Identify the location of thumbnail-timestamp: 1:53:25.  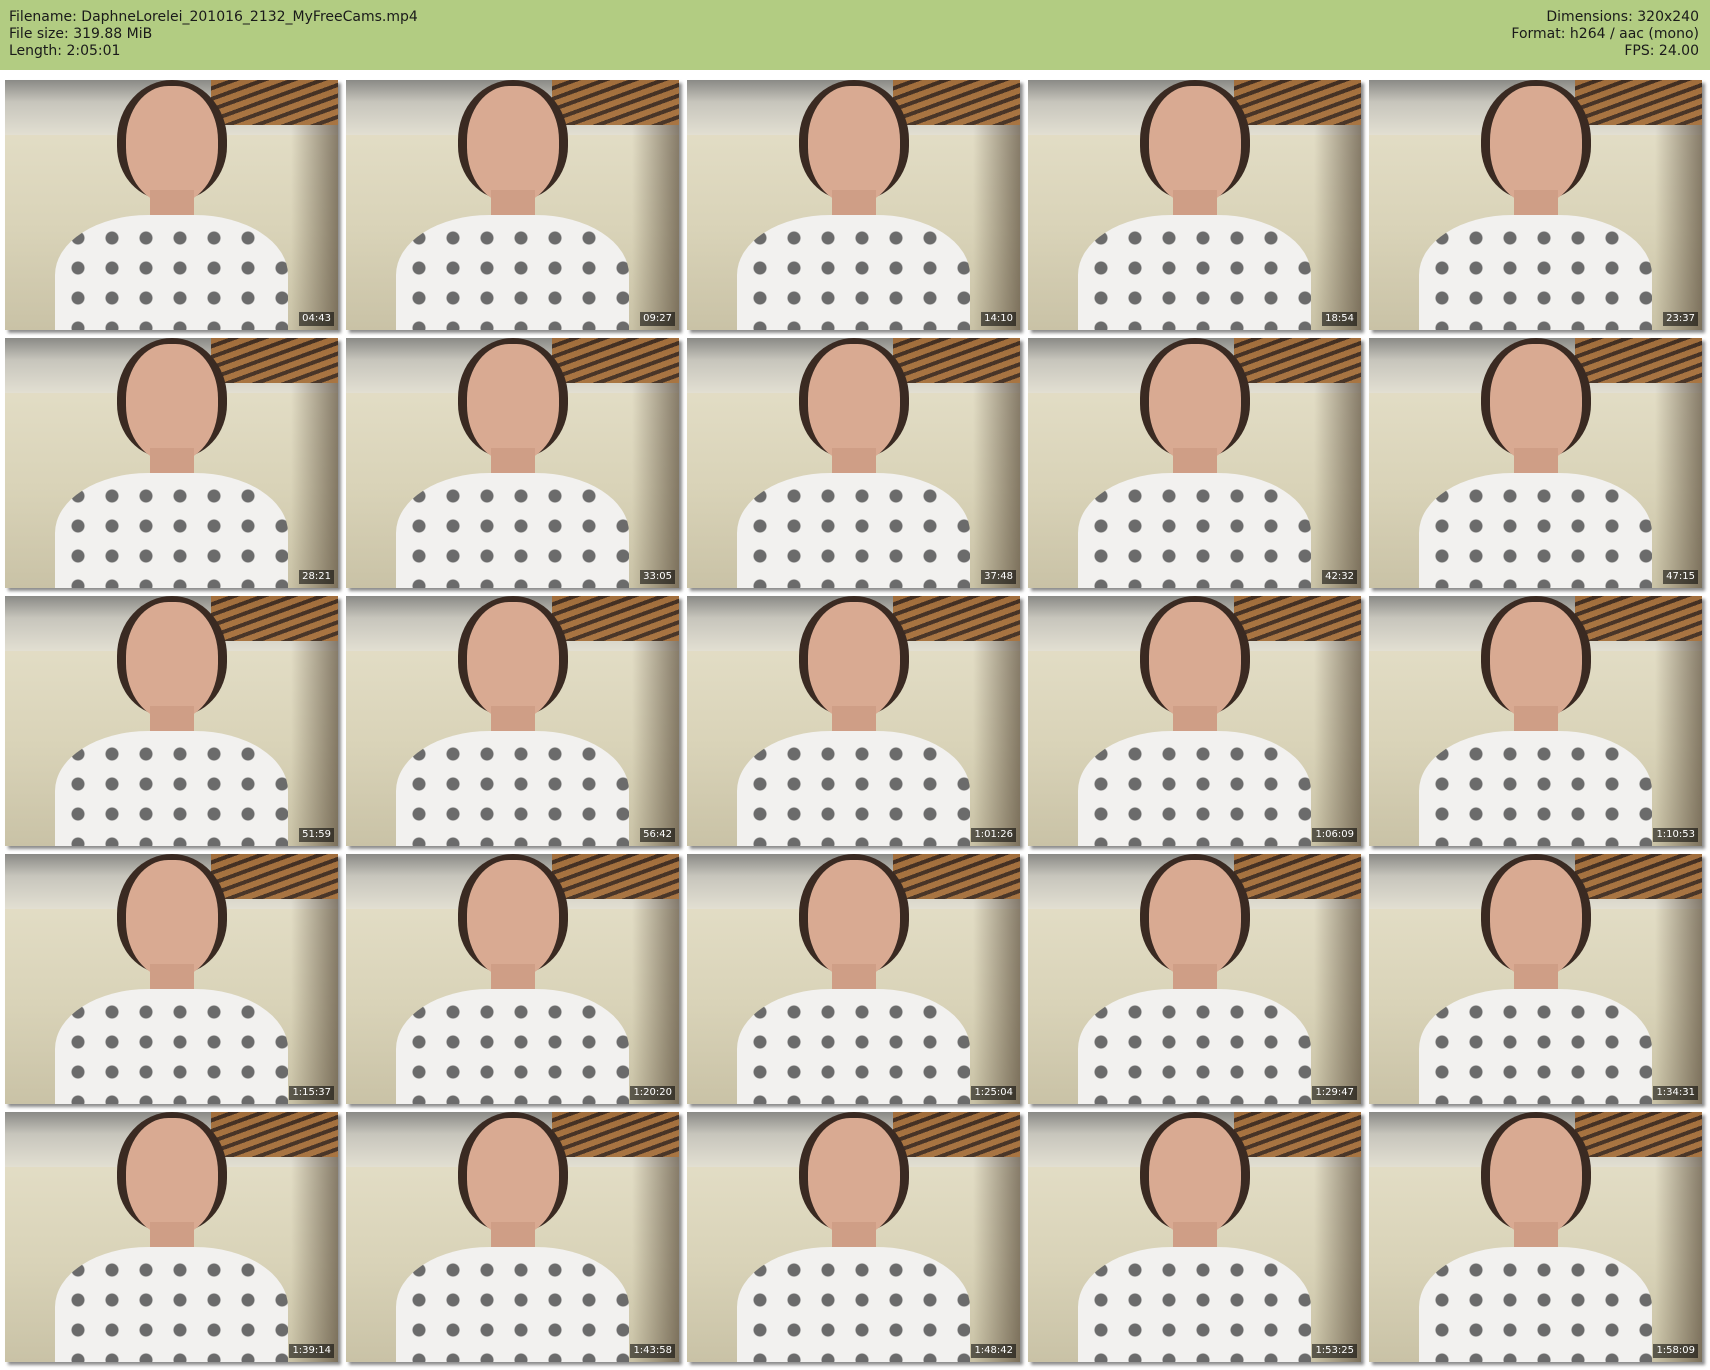
(1334, 1351).